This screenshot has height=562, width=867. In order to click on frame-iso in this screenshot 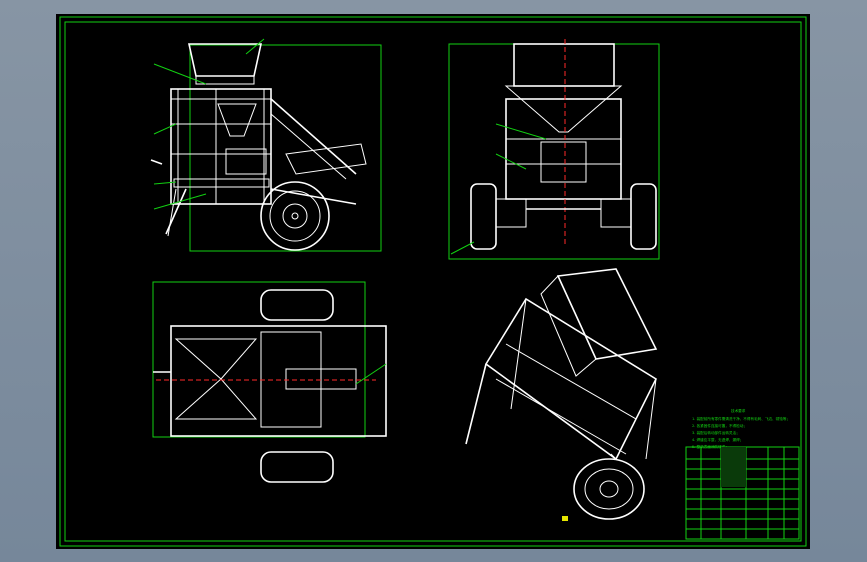, I will do `click(571, 379)`.